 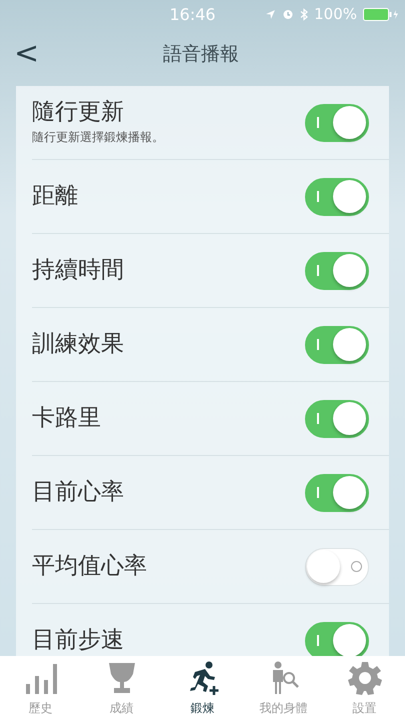 I want to click on setting-label: 目前心率, so click(x=78, y=492).